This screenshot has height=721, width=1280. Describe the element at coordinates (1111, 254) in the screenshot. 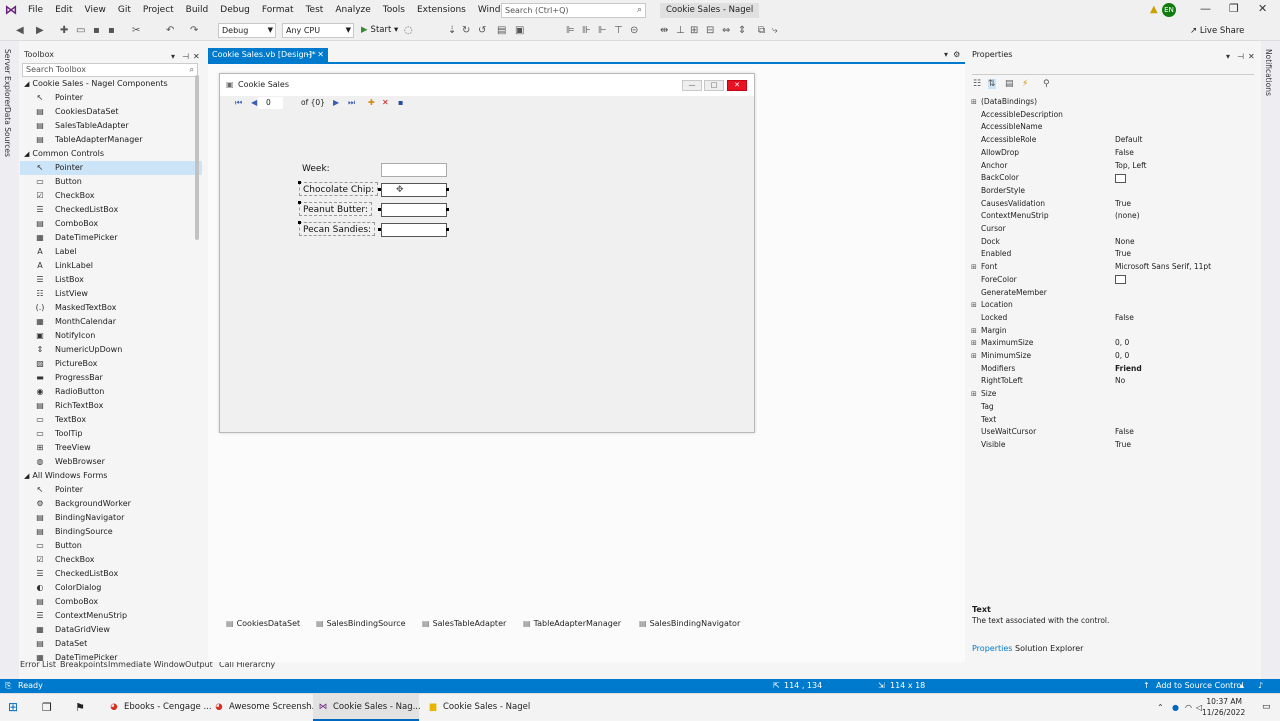

I see `property-row-enabled: Enabled True` at that location.